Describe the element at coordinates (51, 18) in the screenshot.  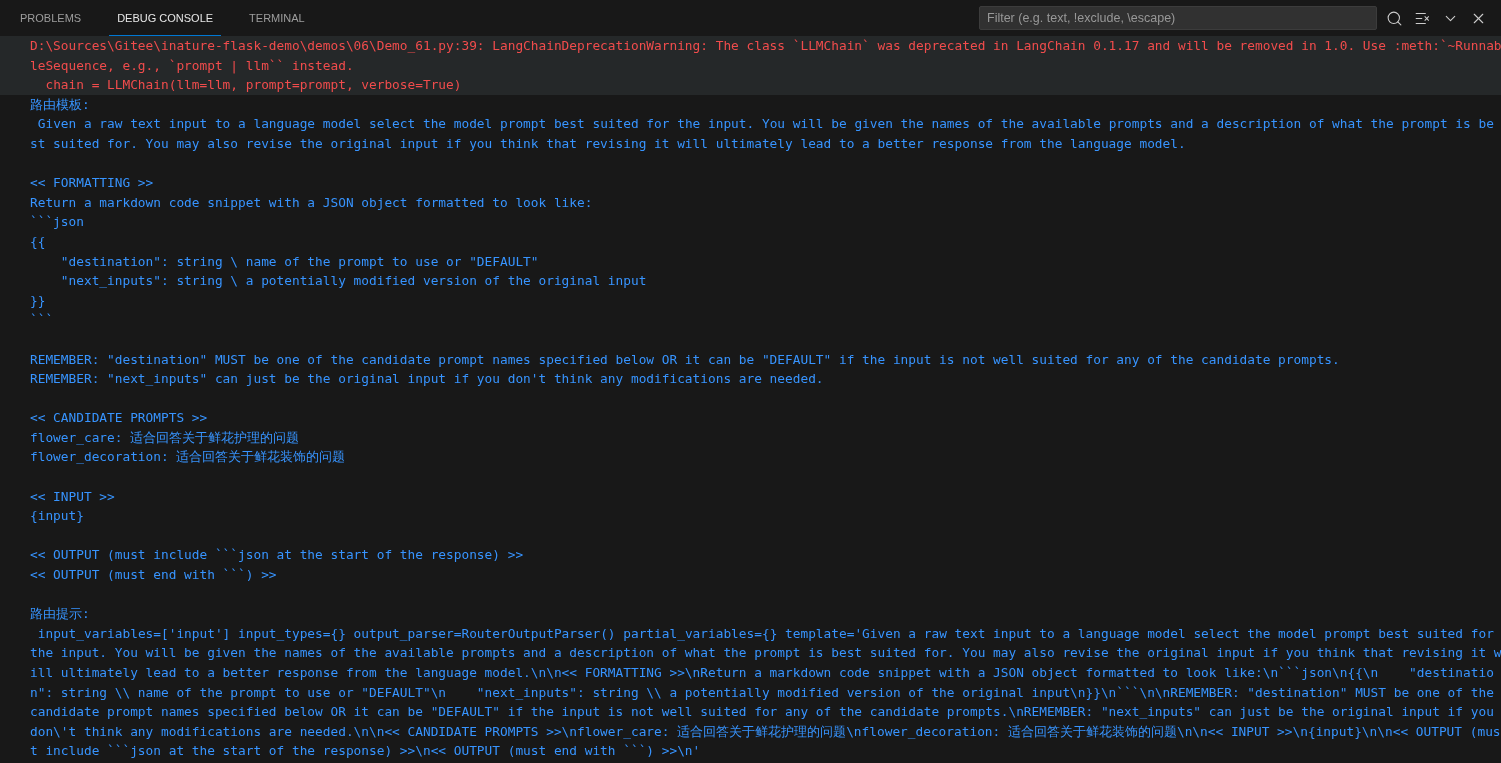
I see `panel-tab: PROBLEMS` at that location.